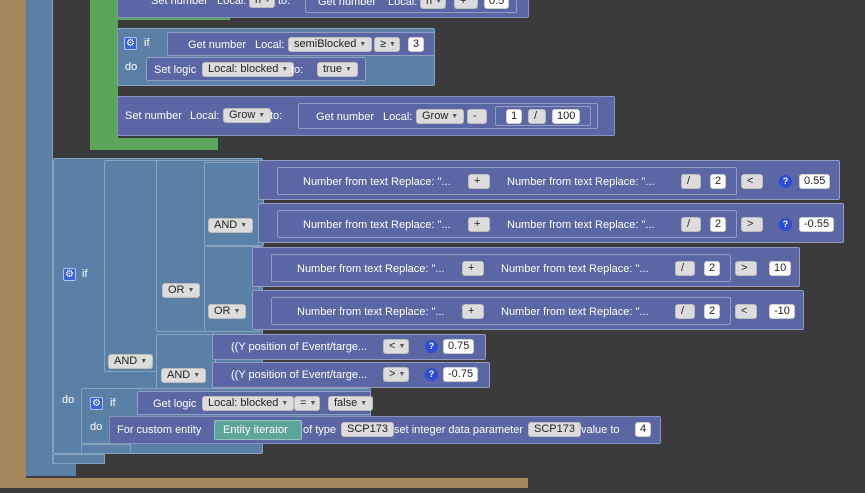 This screenshot has width=865, height=493. What do you see at coordinates (566, 116) in the screenshot?
I see `hundred-input: 100` at bounding box center [566, 116].